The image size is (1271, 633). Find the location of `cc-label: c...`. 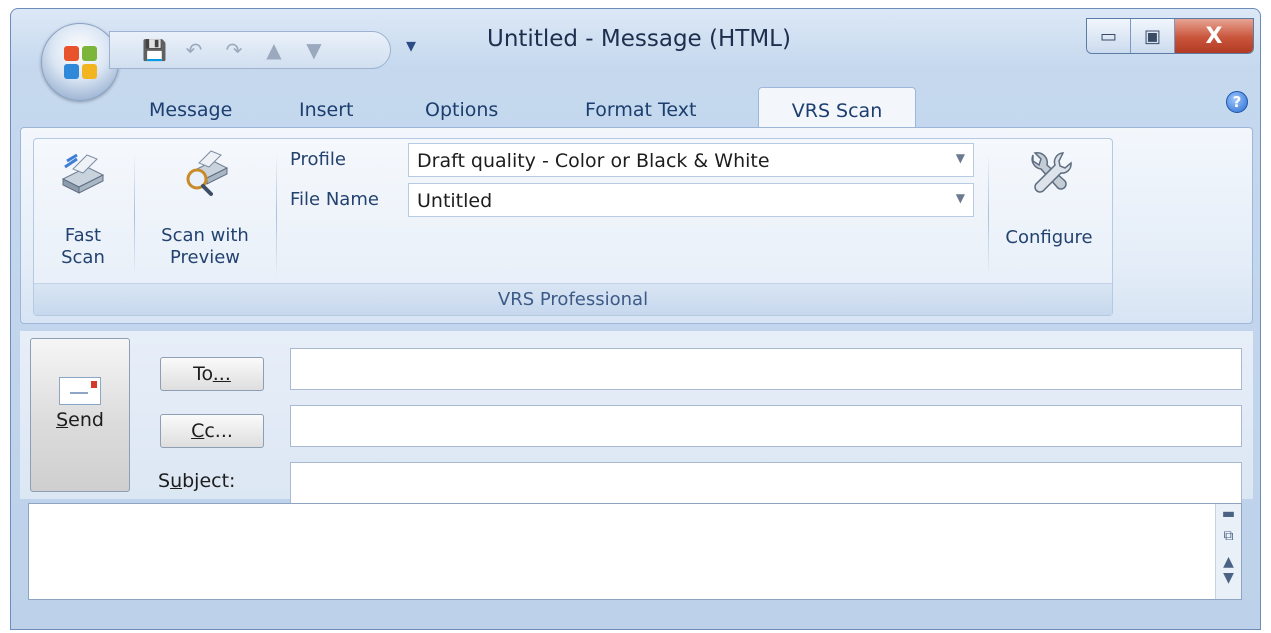

cc-label: c... is located at coordinates (218, 431).